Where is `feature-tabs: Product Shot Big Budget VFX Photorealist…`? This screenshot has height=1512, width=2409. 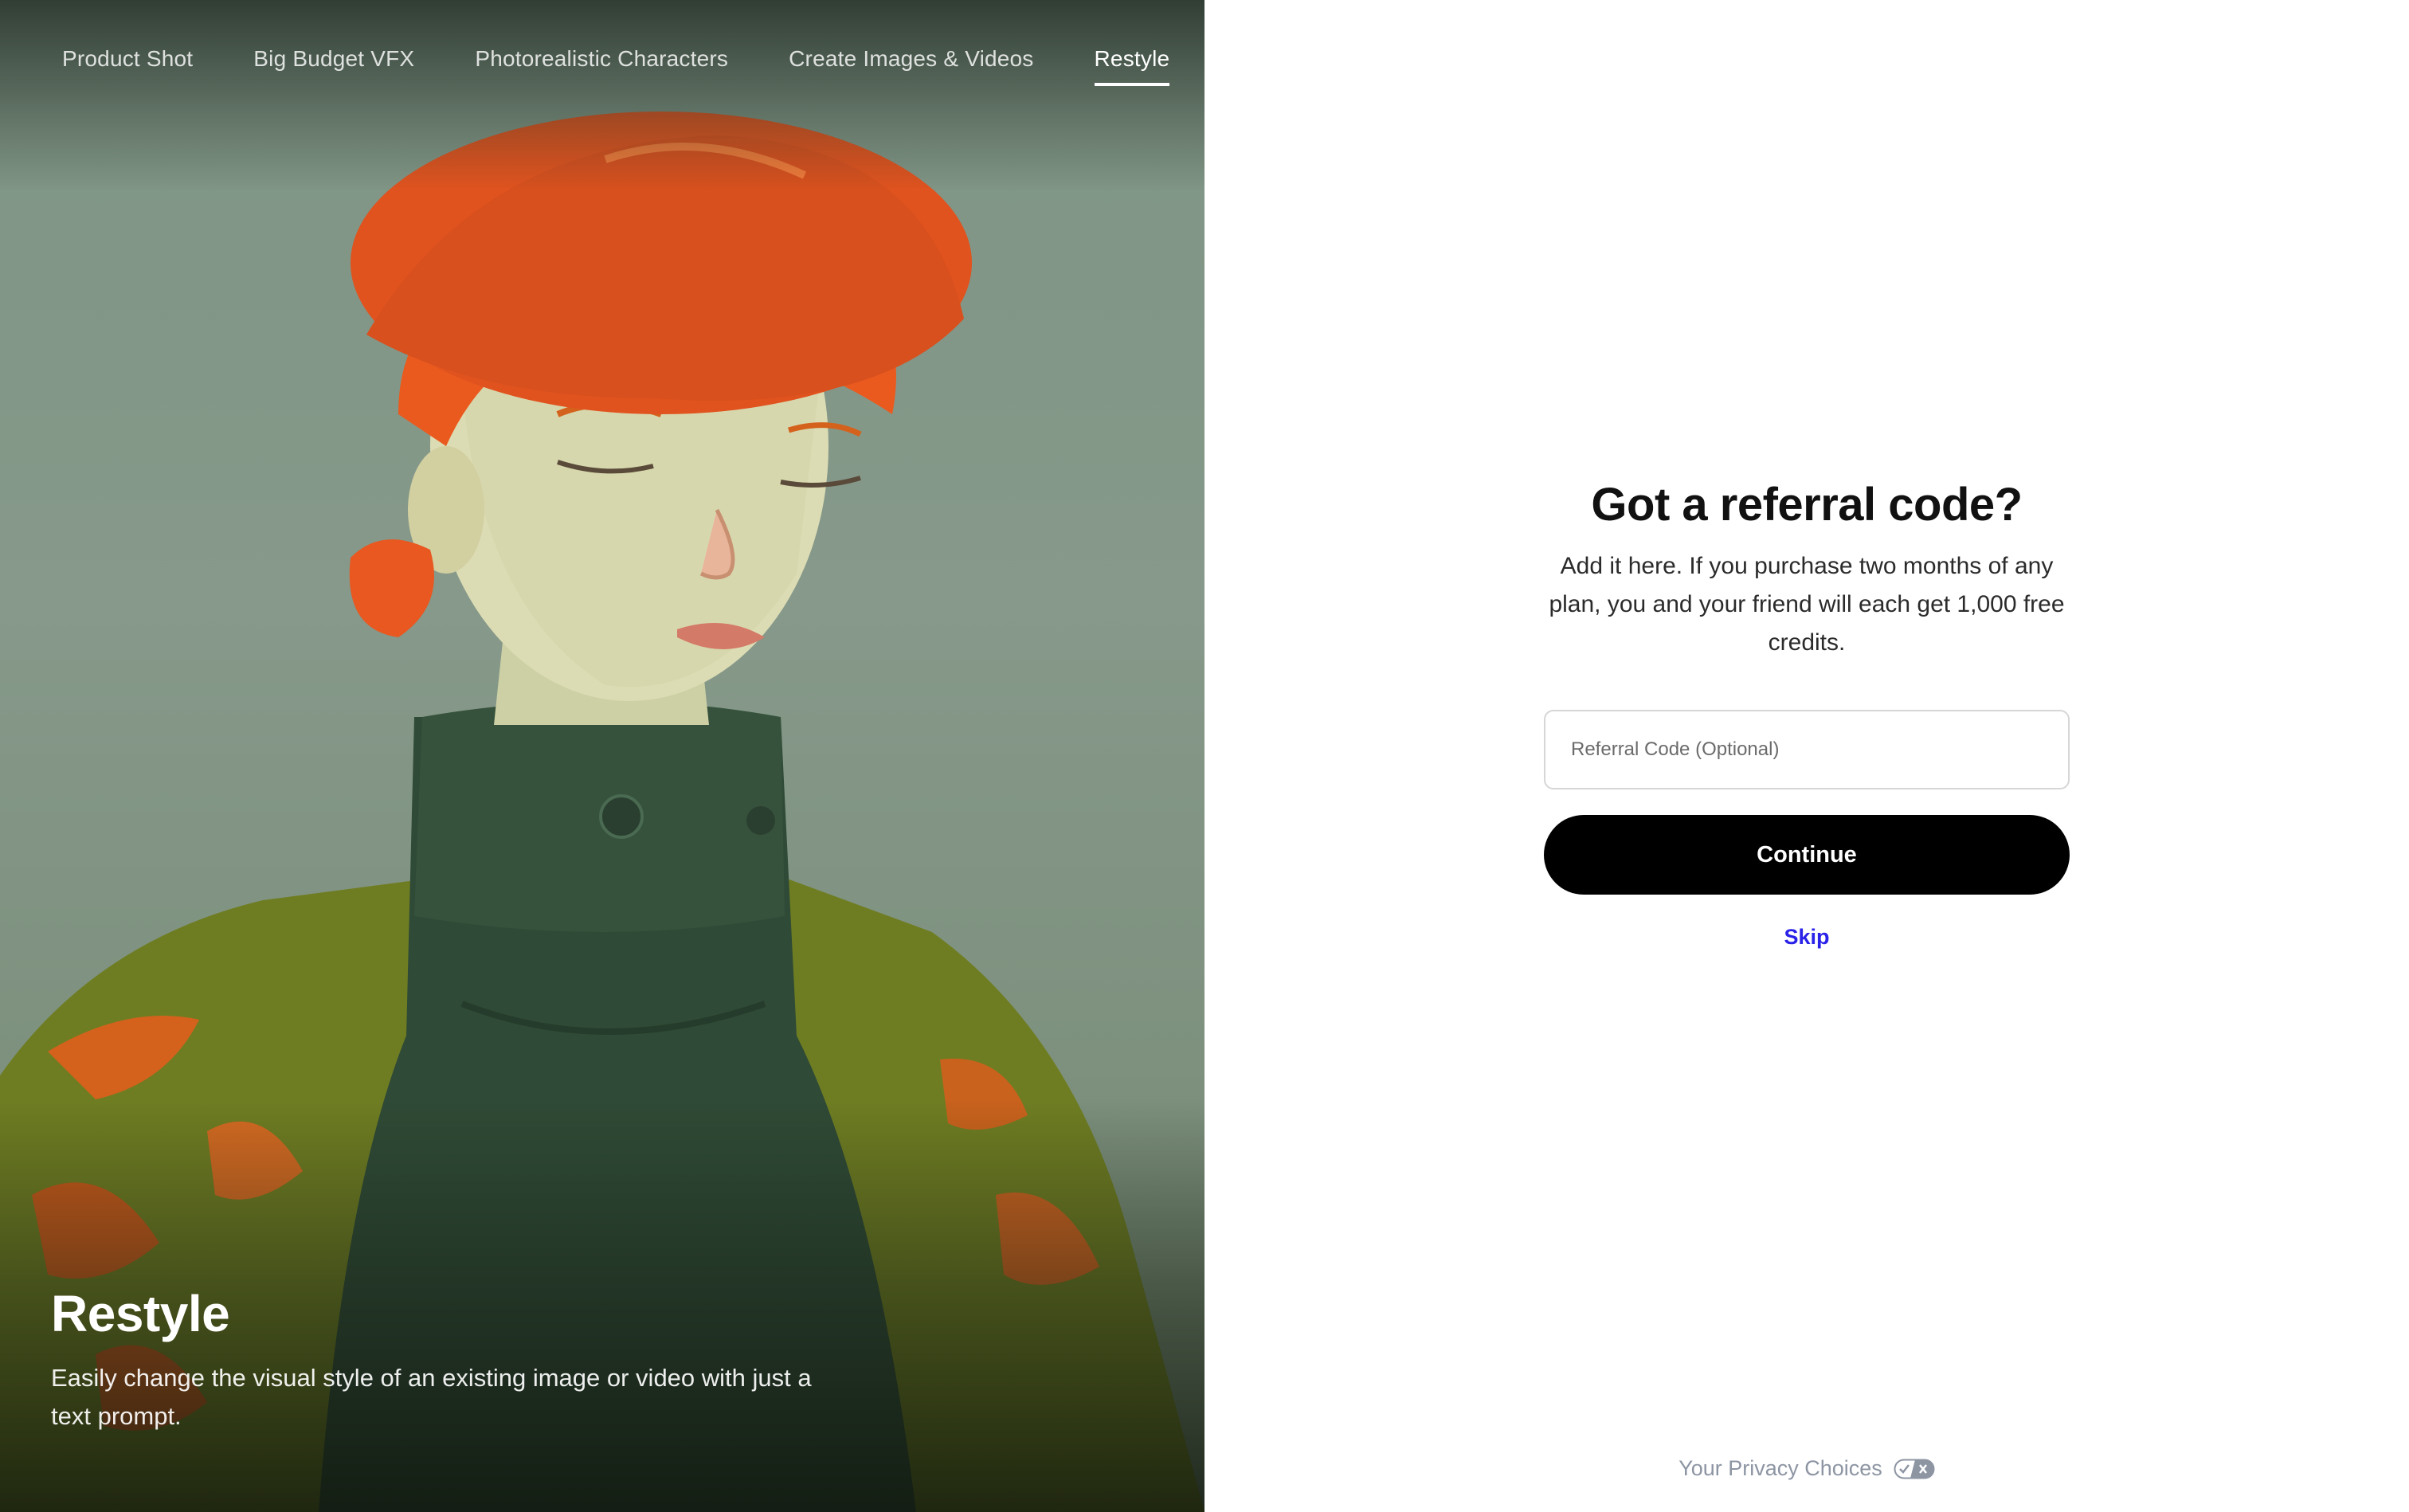
feature-tabs: Product Shot Big Budget VFX Photorealist… is located at coordinates (616, 66).